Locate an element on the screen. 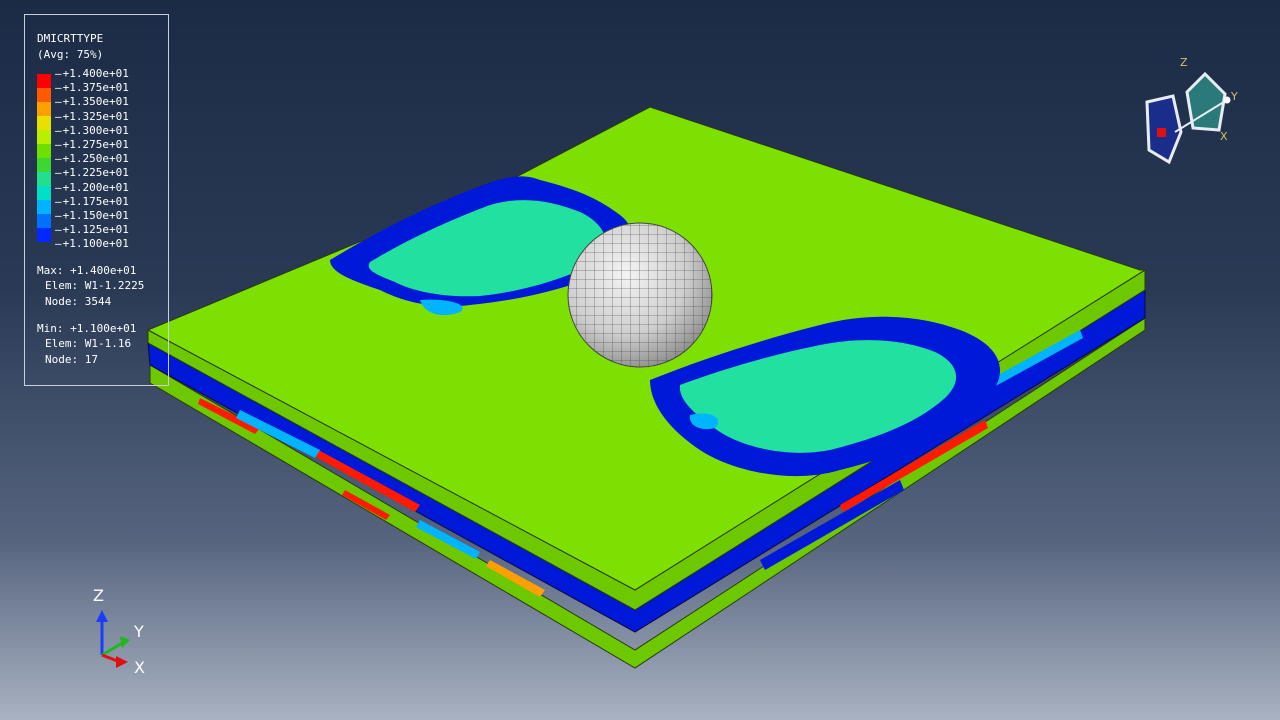  legend-averaging: (Avg: 75%) is located at coordinates (70, 54).